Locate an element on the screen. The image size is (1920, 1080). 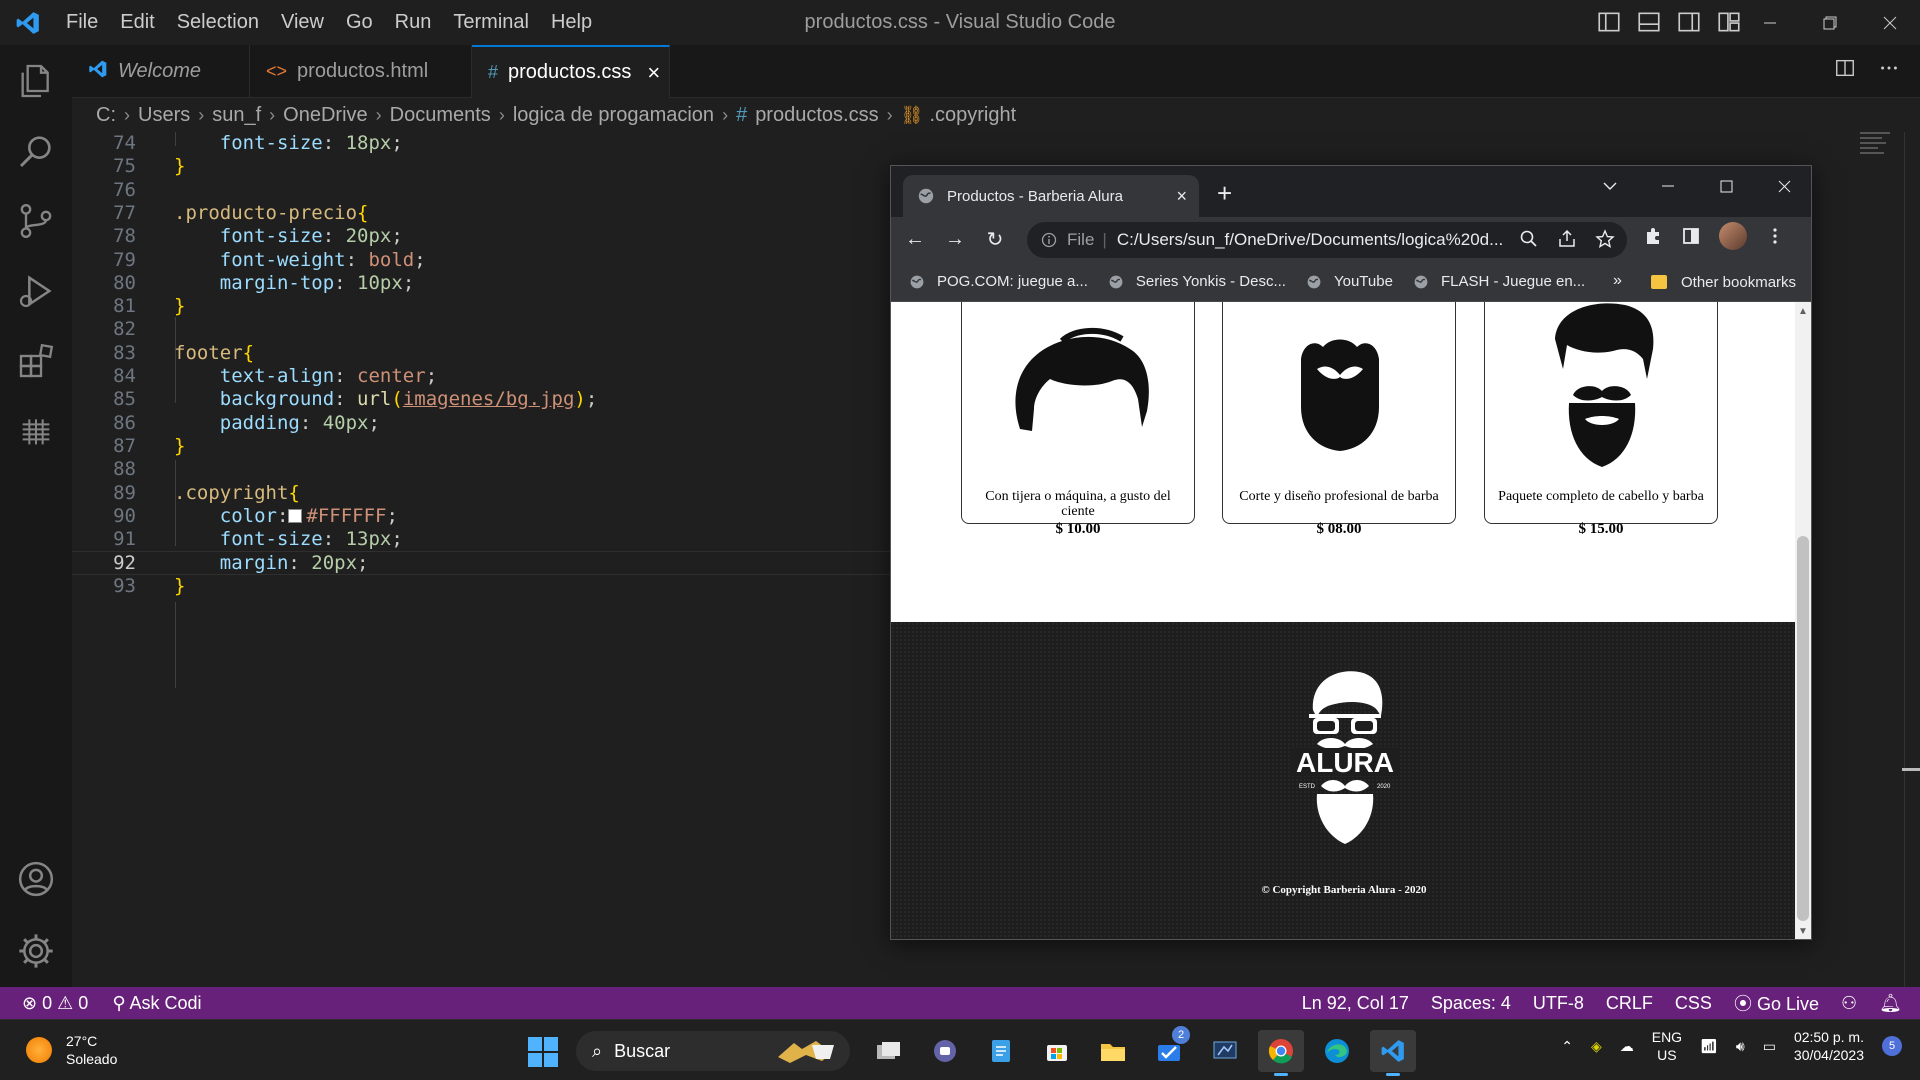
code-line: 75} is located at coordinates (482, 166).